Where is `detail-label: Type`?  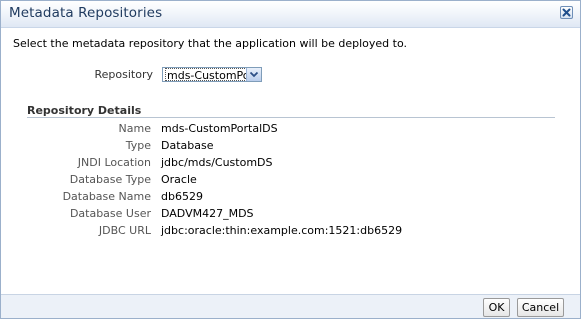 detail-label: Type is located at coordinates (138, 145).